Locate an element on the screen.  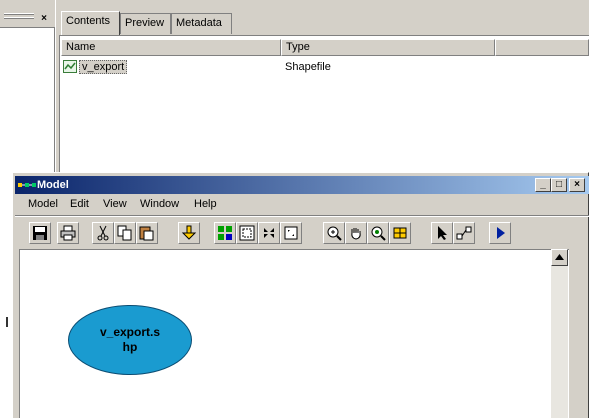
zoom-in-icon is located at coordinates (334, 233).